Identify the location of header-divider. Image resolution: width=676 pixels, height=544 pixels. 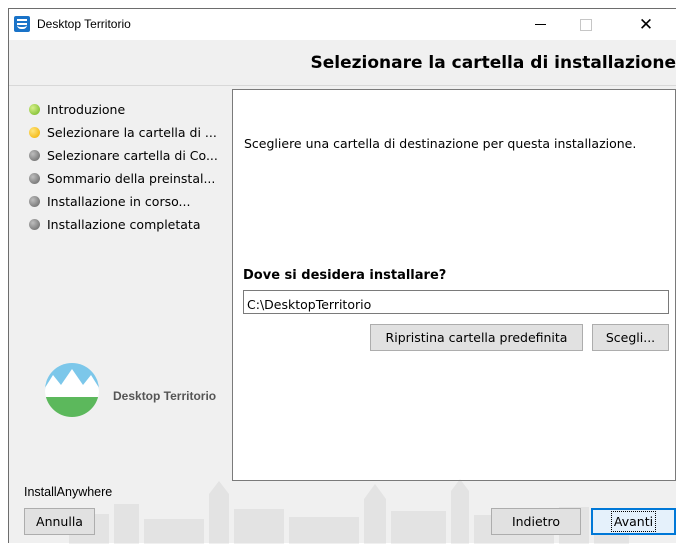
(342, 85).